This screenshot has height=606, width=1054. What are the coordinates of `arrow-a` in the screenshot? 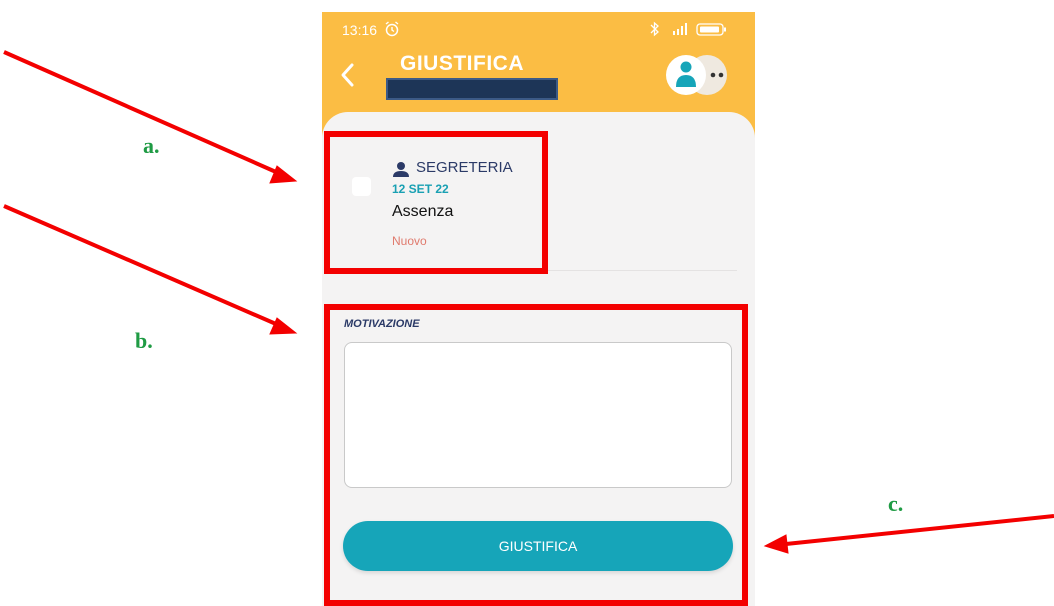 It's located at (150, 117).